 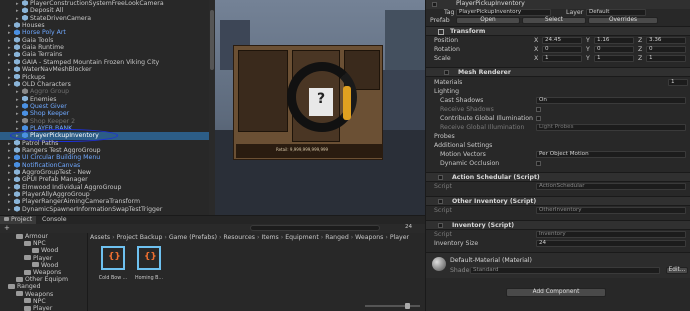 What do you see at coordinates (562, 58) in the screenshot?
I see `scale-x-field: 1` at bounding box center [562, 58].